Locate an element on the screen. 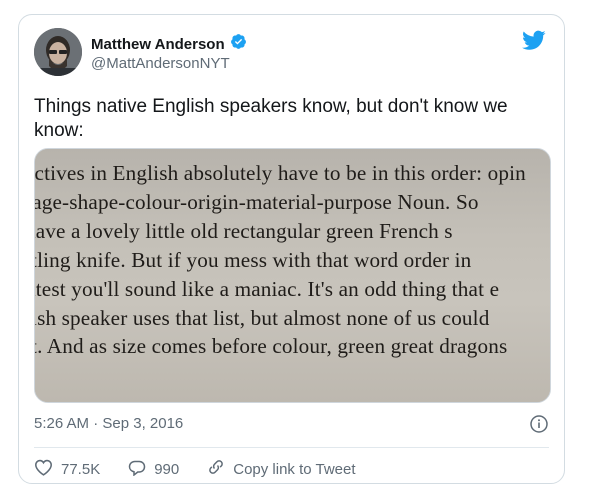 The image size is (589, 499). copy-link-button: Copy link to Tweet is located at coordinates (281, 469).